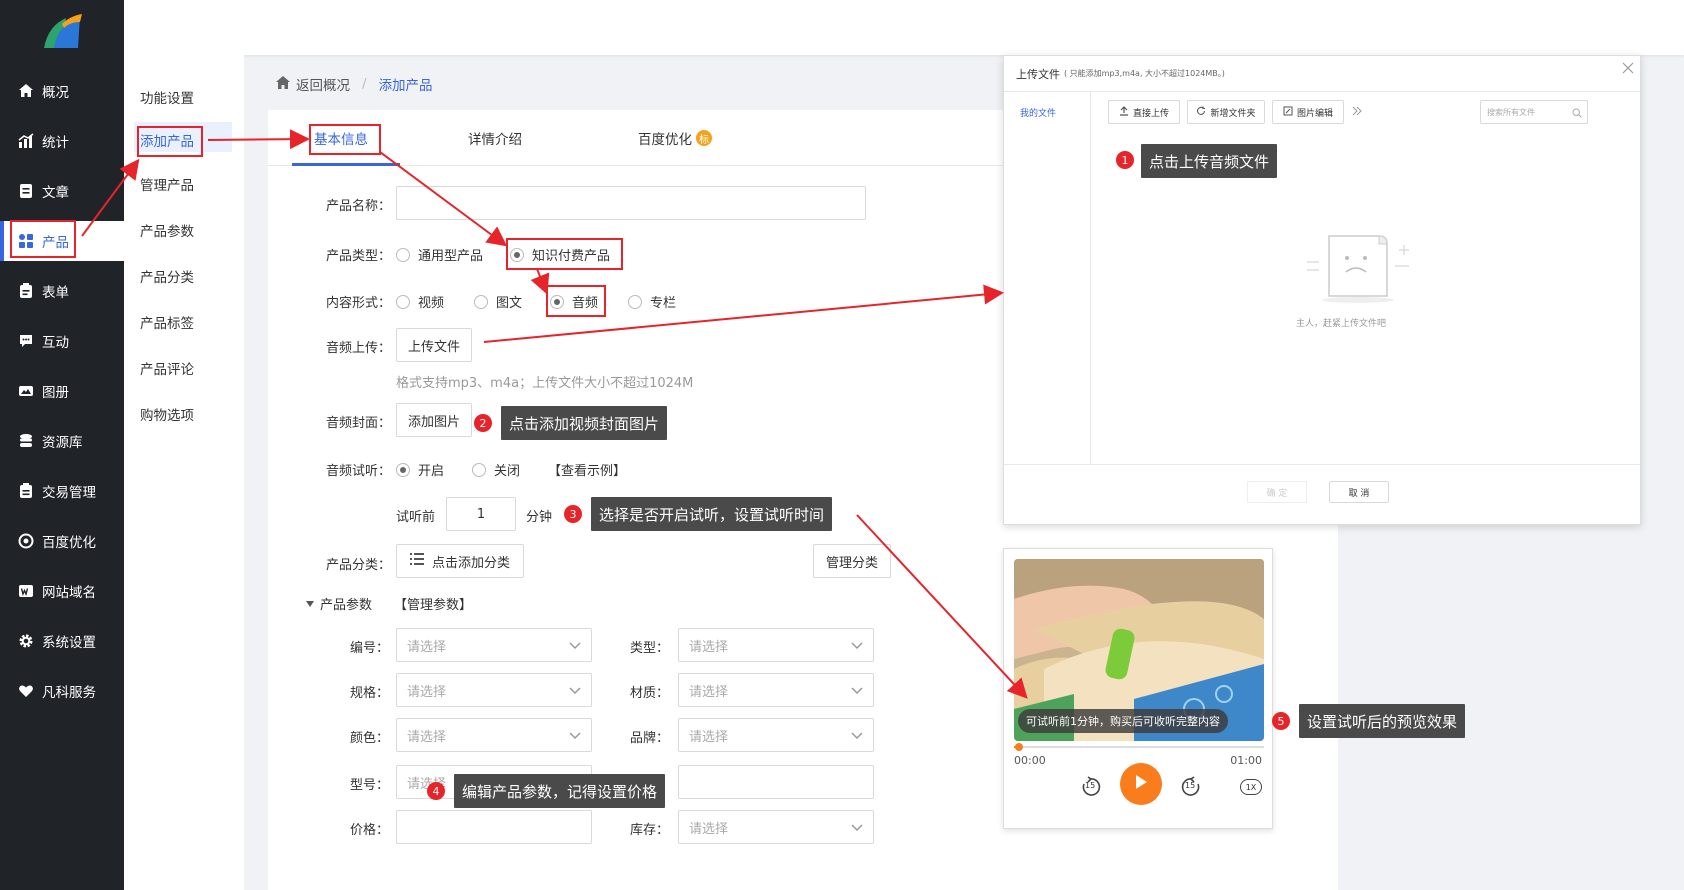 This screenshot has width=1684, height=890. I want to click on tip-step-4: 编辑产品参数，记得设置价格, so click(560, 791).